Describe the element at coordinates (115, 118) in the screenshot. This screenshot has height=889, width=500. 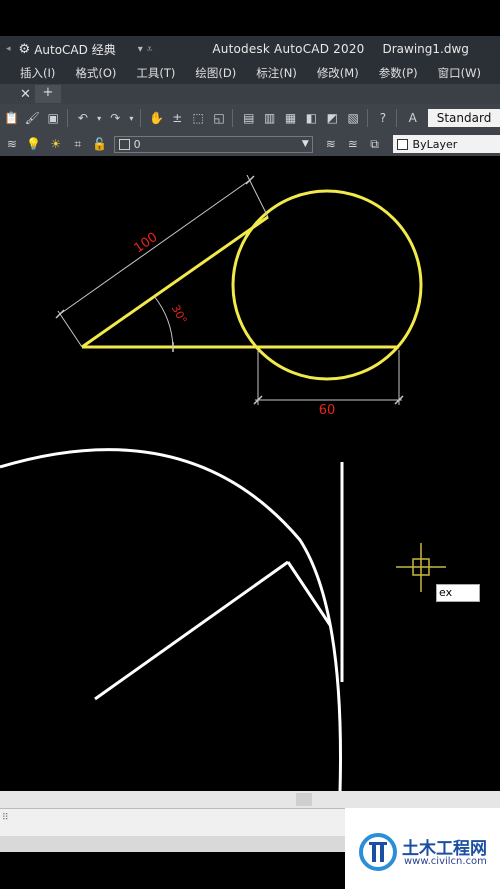
I see `redo-icon: ↷` at that location.